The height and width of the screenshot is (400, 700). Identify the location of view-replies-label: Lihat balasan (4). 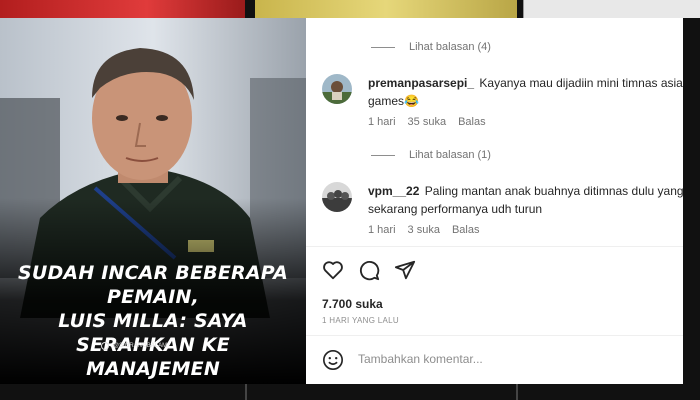
(450, 47).